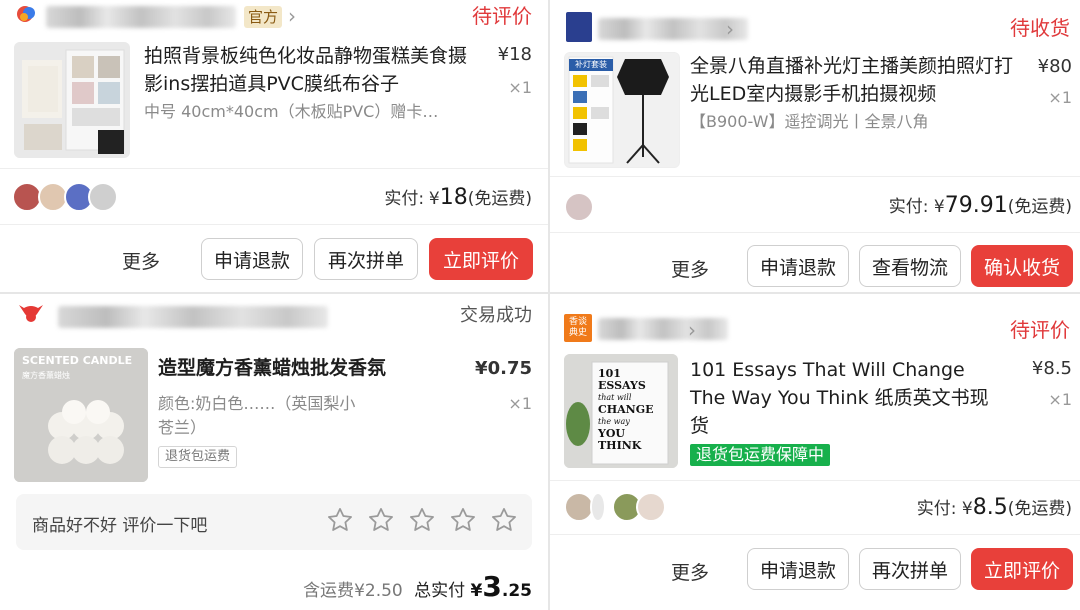 This screenshot has width=1080, height=610. What do you see at coordinates (503, 368) in the screenshot?
I see `product-price: ¥0.75` at bounding box center [503, 368].